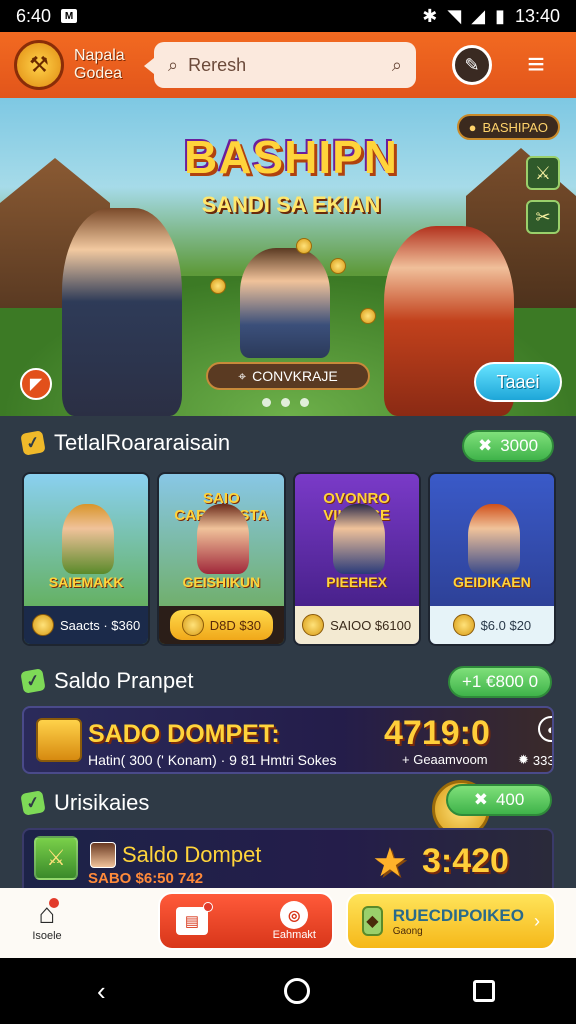 The image size is (576, 1024). I want to click on nav-cta-text: RUECDIPOIKEO Gaong, so click(458, 921).